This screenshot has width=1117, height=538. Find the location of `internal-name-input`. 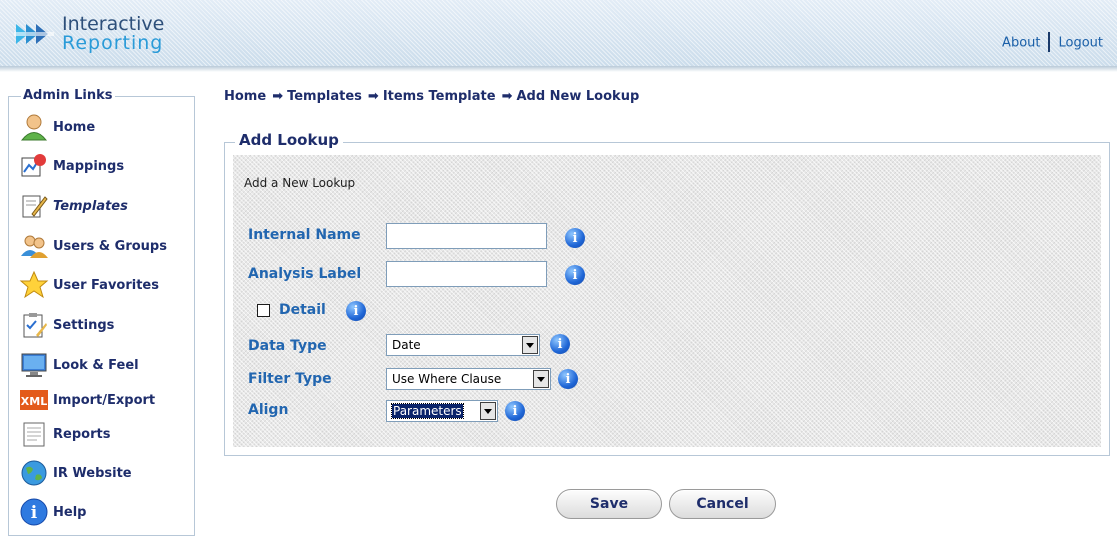

internal-name-input is located at coordinates (466, 236).